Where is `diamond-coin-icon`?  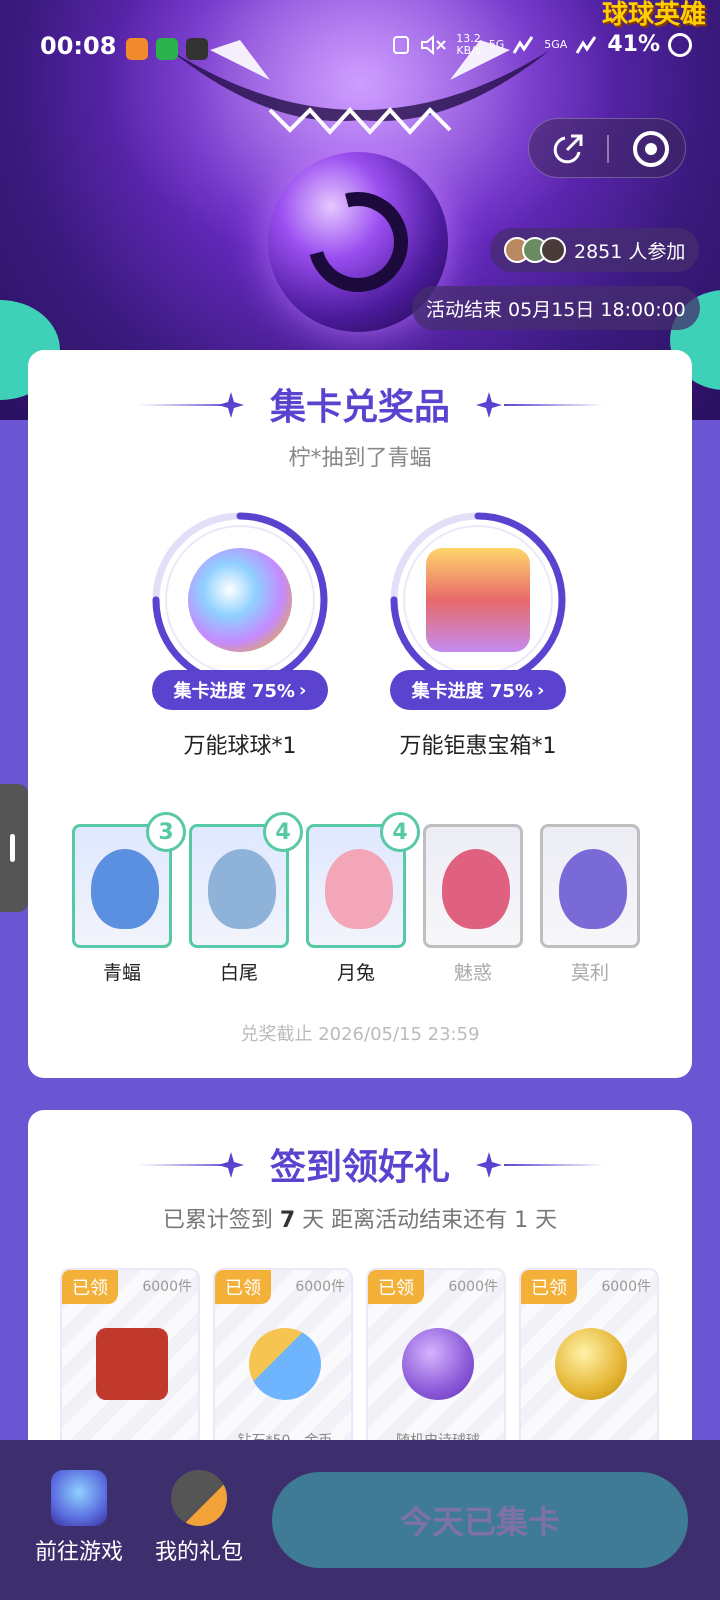
diamond-coin-icon is located at coordinates (285, 1364).